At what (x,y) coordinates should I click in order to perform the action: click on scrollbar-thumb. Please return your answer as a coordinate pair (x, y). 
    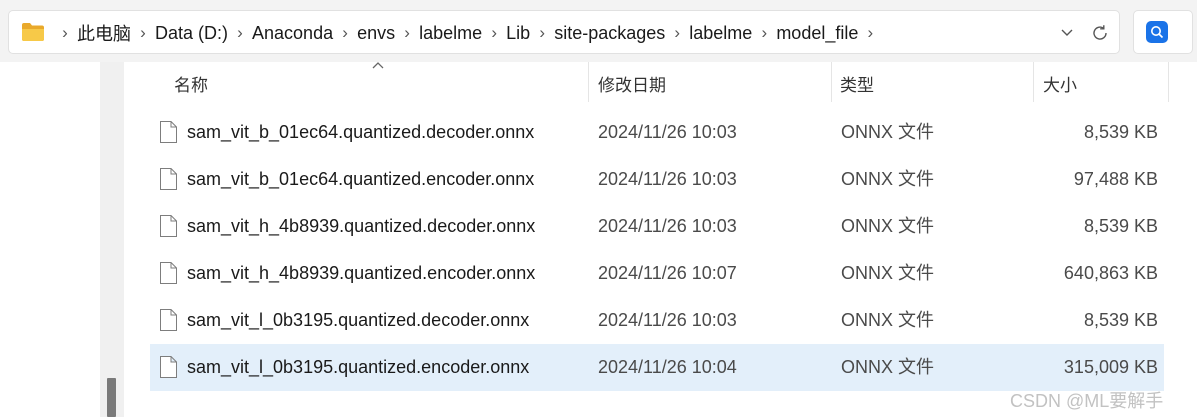
    Looking at the image, I should click on (111, 397).